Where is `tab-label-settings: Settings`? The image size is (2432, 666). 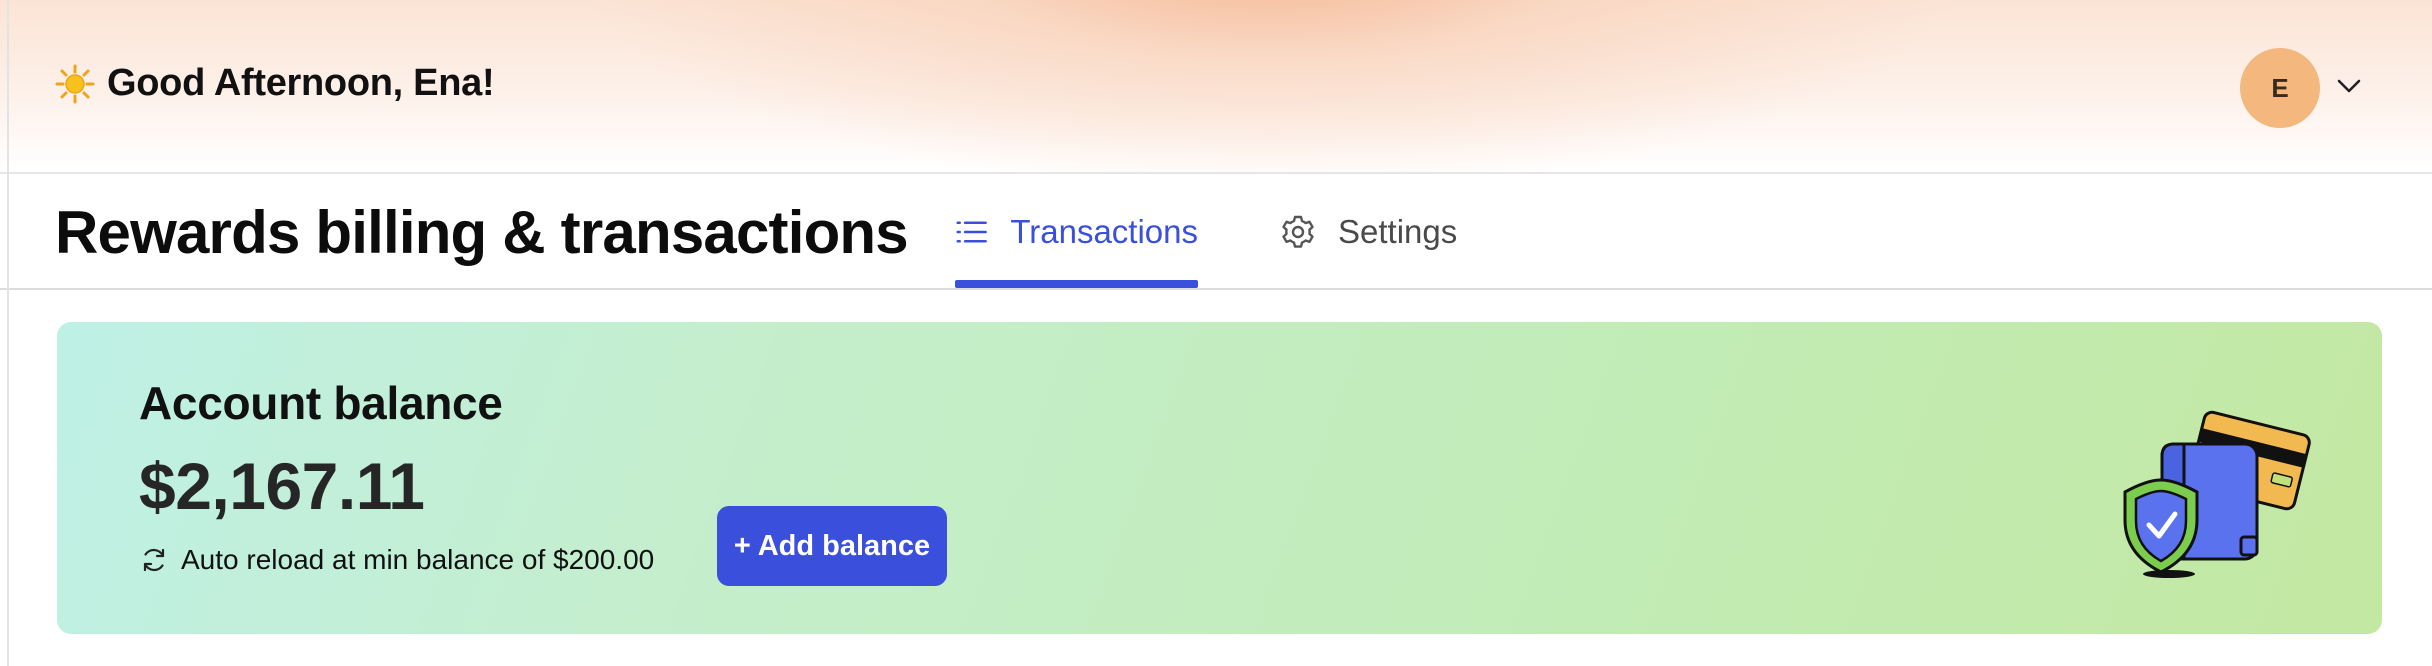
tab-label-settings: Settings is located at coordinates (1398, 231).